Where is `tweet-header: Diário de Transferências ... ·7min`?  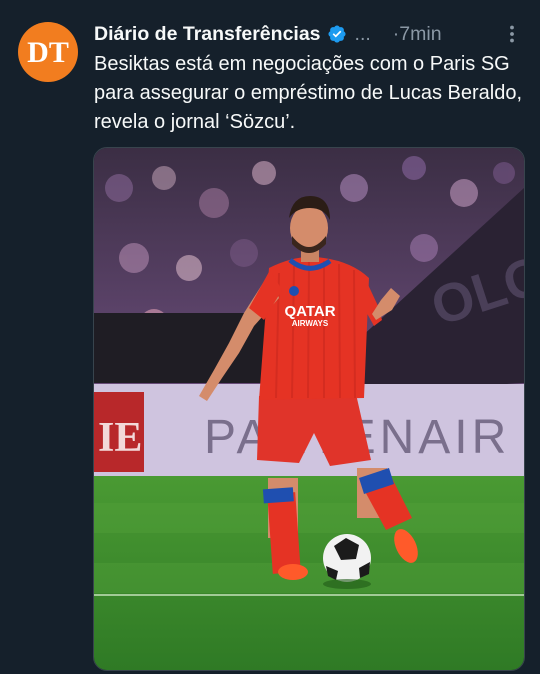 tweet-header: Diário de Transferências ... ·7min is located at coordinates (309, 34).